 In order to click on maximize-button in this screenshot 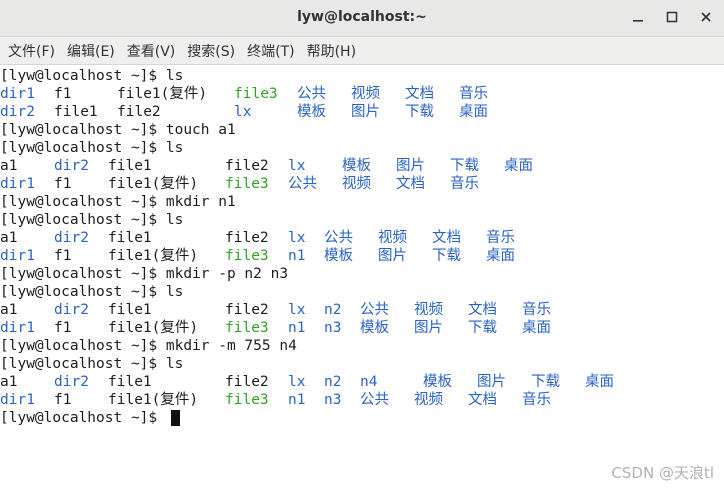, I will do `click(672, 17)`.